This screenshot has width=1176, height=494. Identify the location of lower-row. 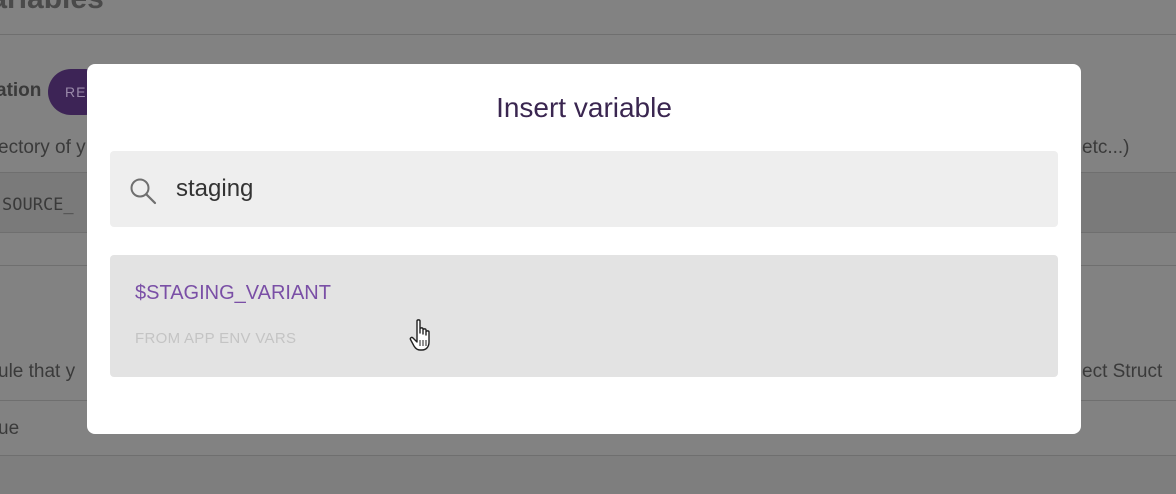
(588, 475).